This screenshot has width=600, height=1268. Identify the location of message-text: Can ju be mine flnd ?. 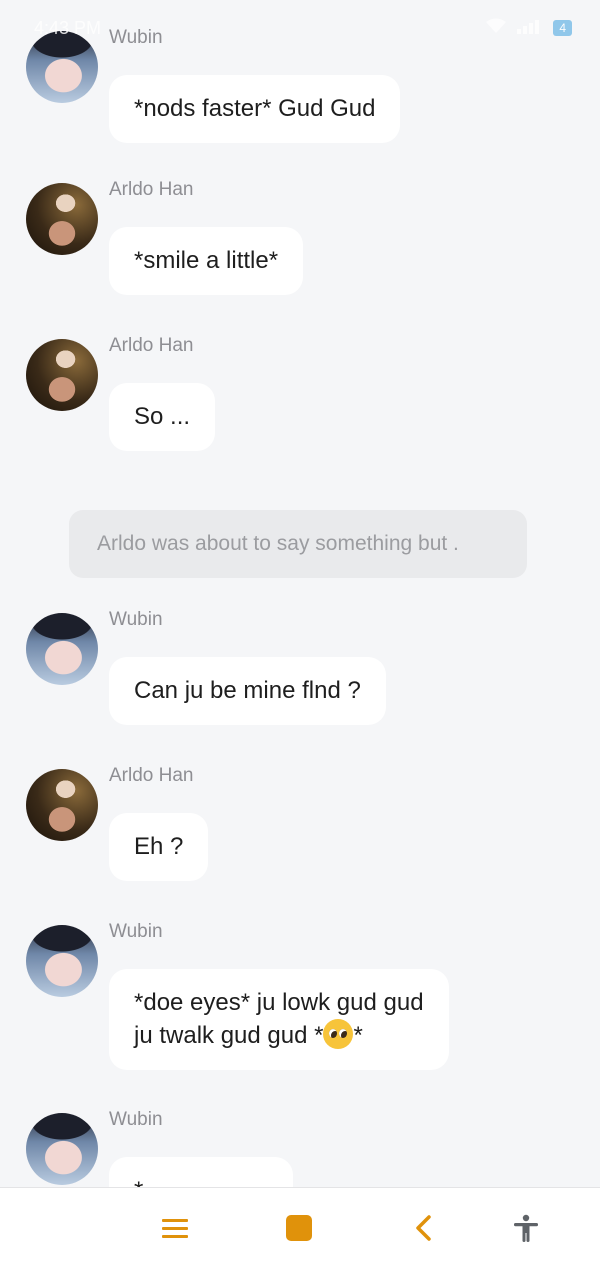
(247, 690).